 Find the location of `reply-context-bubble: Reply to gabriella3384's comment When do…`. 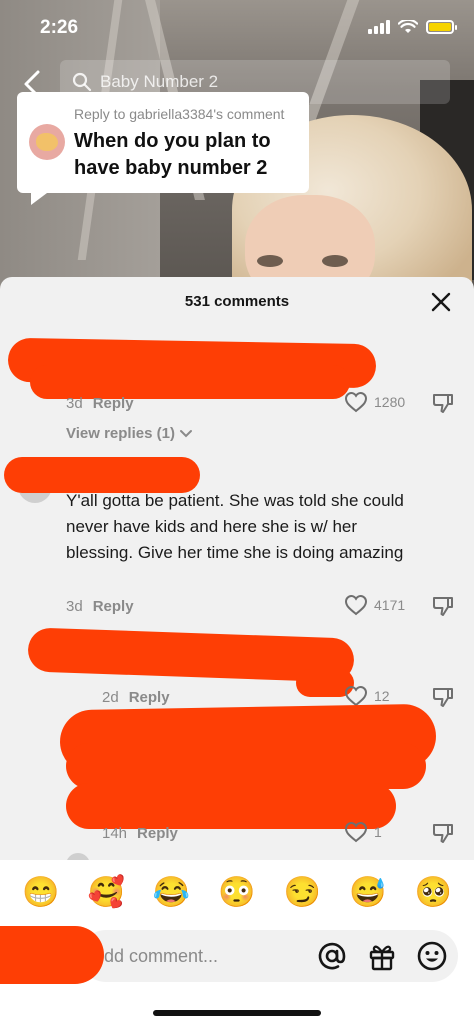

reply-context-bubble: Reply to gabriella3384's comment When do… is located at coordinates (163, 148).